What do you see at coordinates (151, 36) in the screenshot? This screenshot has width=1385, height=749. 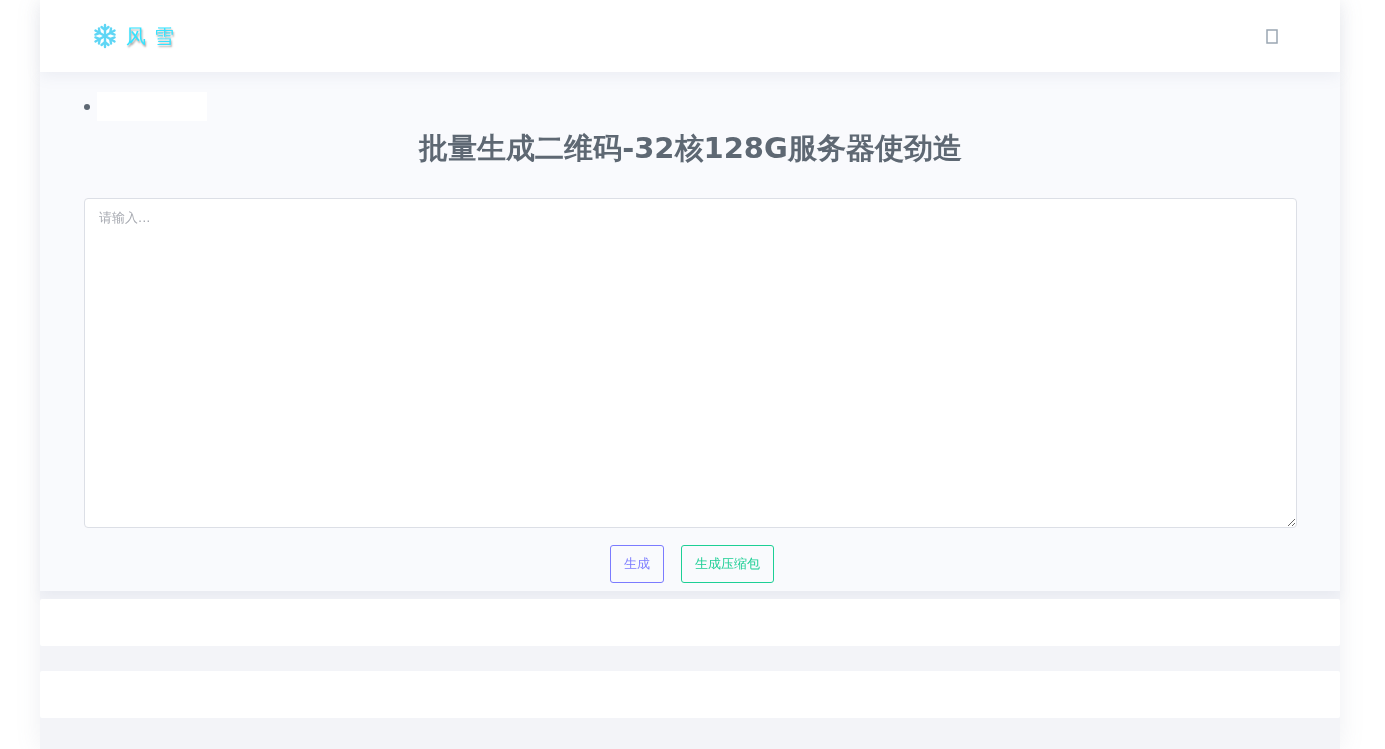 I see `logo-text: 风 雪` at bounding box center [151, 36].